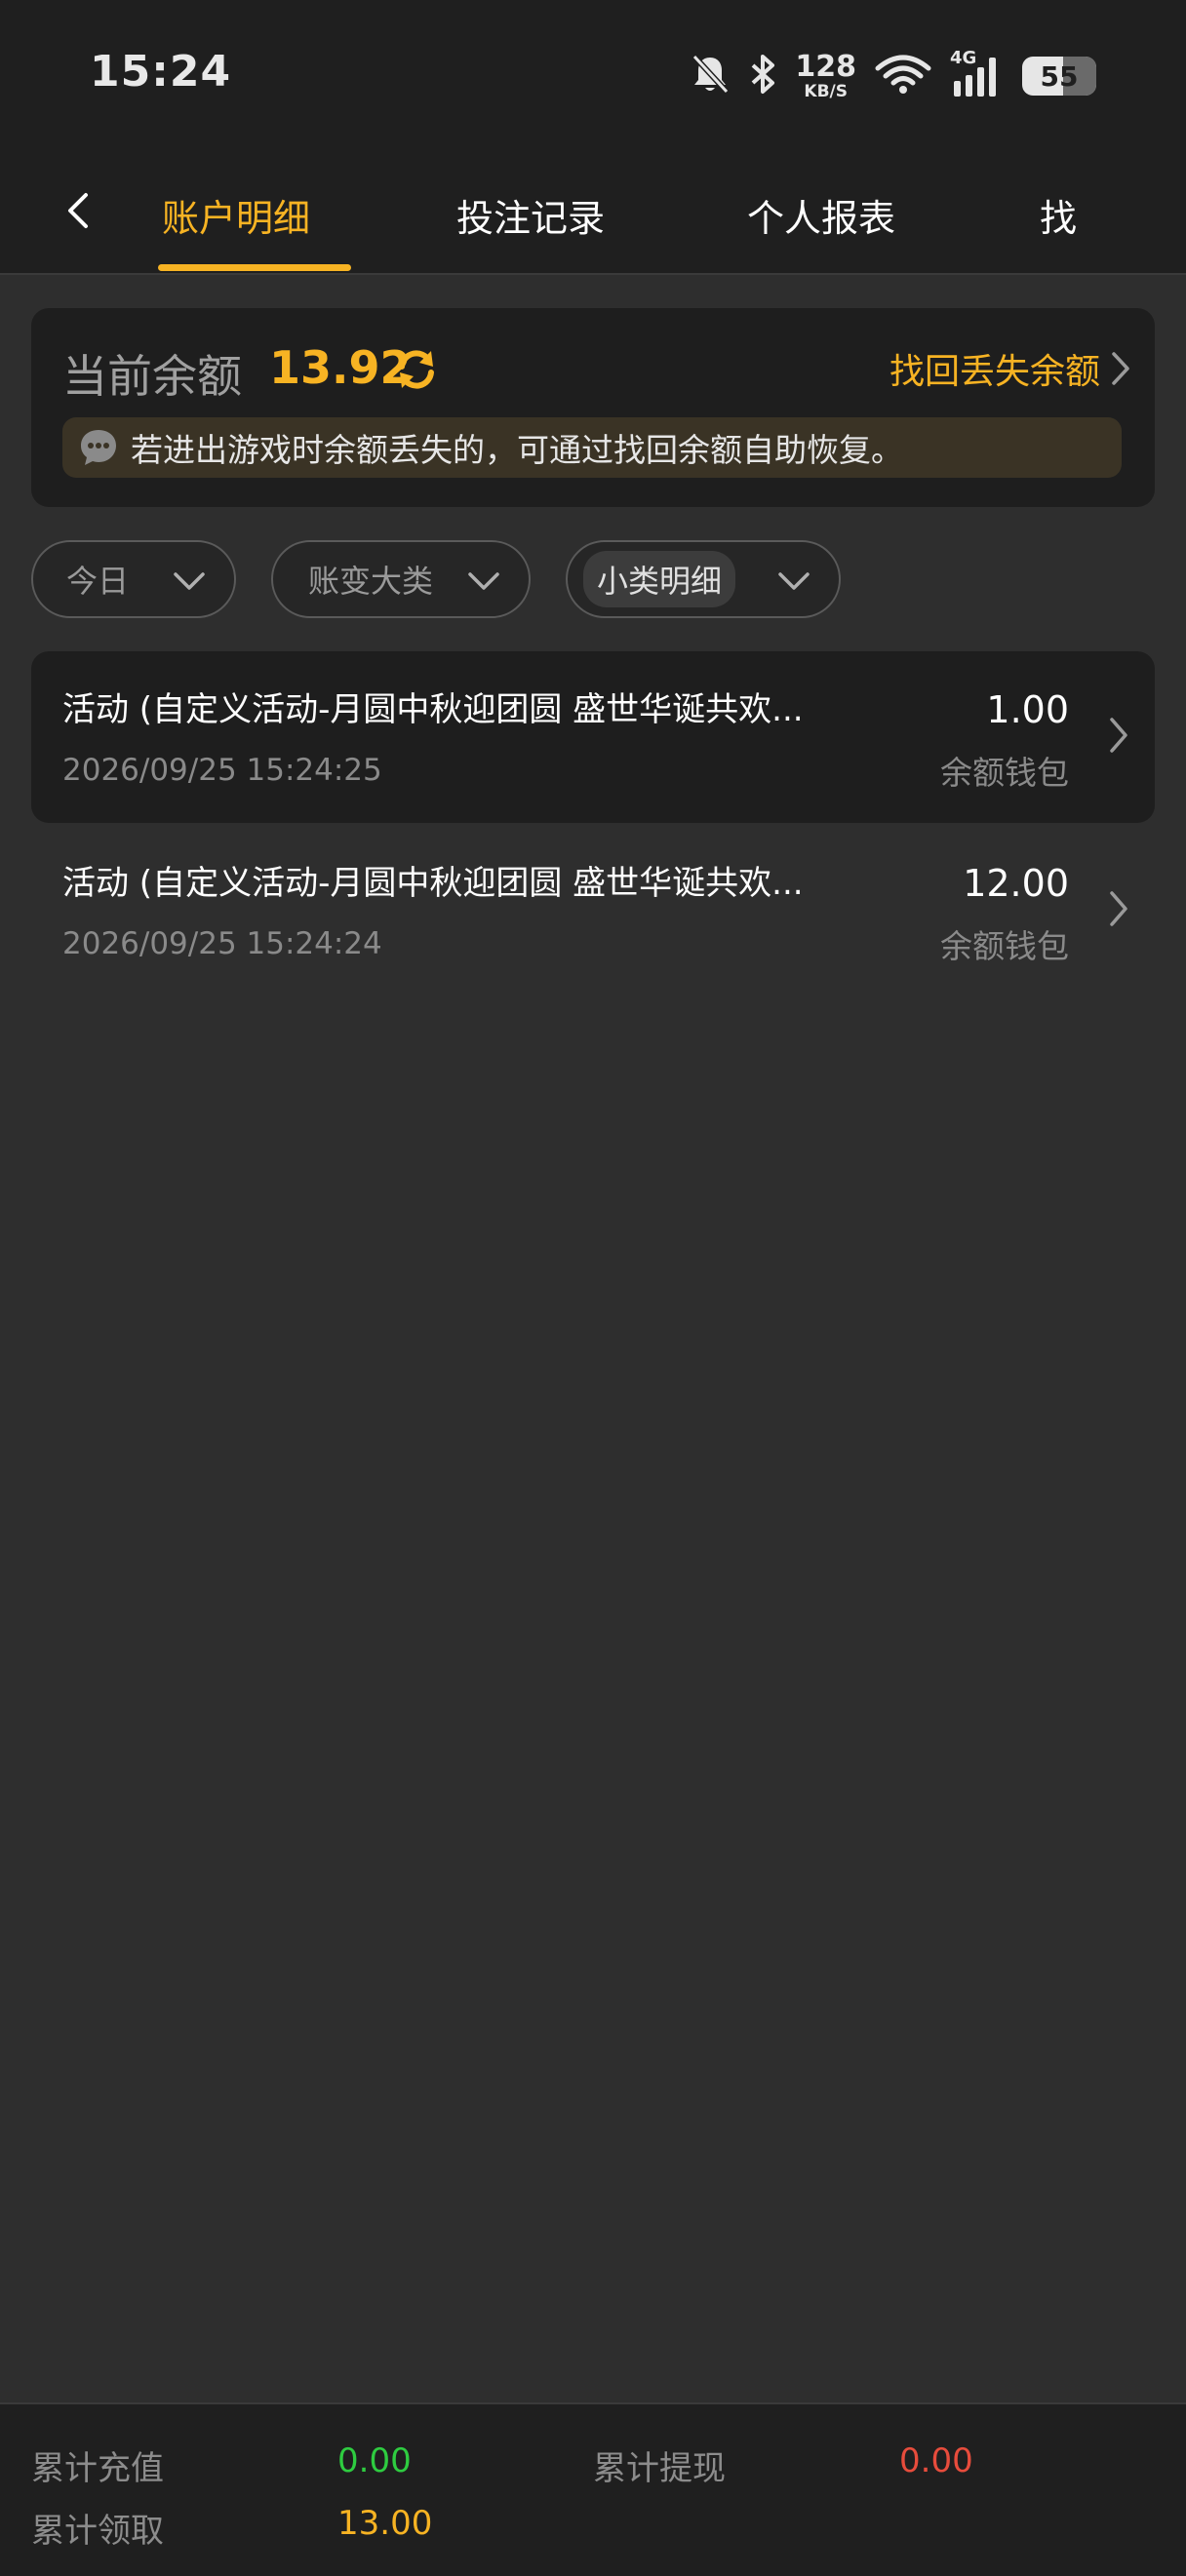 The image size is (1186, 2576). Describe the element at coordinates (530, 214) in the screenshot. I see `tab-bet-records: 投注记录` at that location.